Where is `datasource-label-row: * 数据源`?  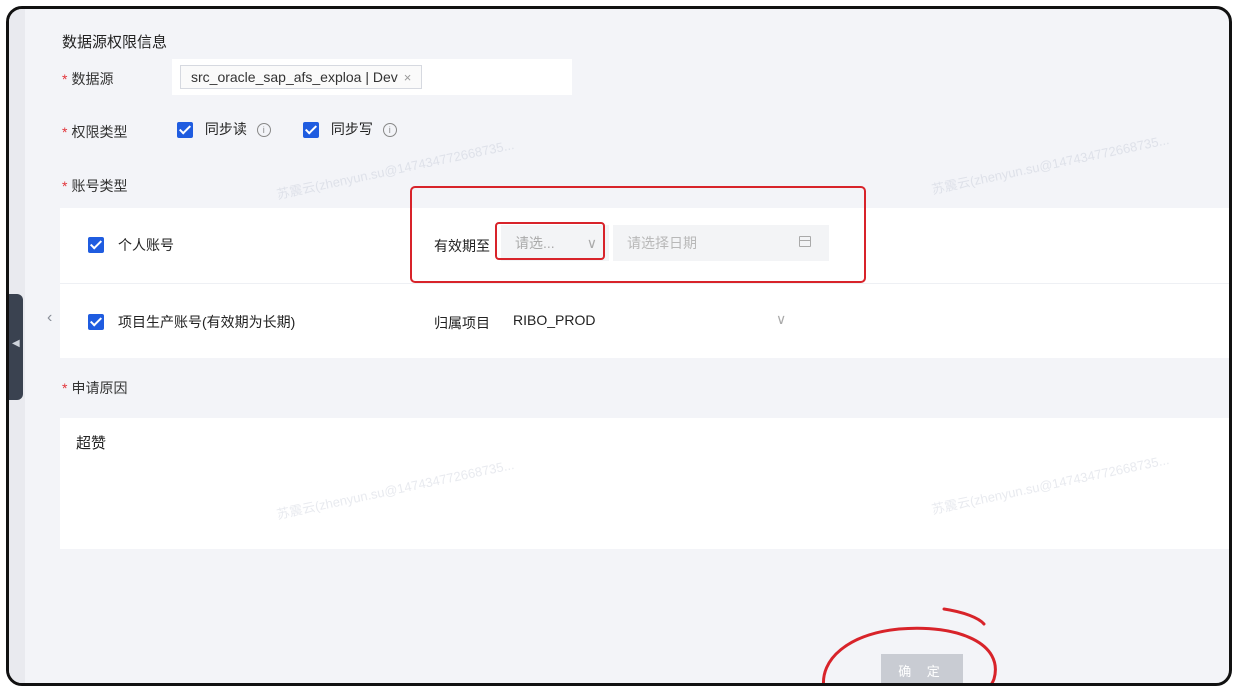
datasource-label-row: * 数据源 is located at coordinates (87, 79).